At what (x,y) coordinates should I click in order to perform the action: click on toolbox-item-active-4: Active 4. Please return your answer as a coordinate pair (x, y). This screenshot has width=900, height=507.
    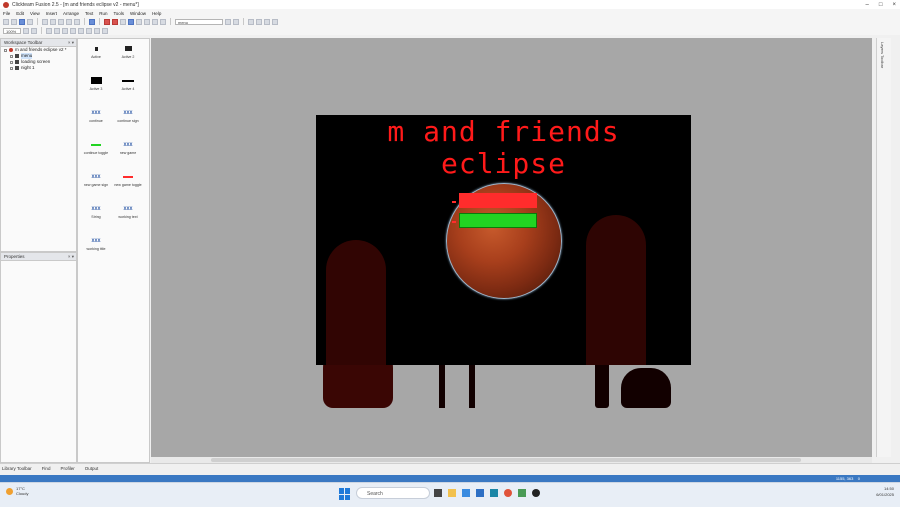
    Looking at the image, I should click on (128, 89).